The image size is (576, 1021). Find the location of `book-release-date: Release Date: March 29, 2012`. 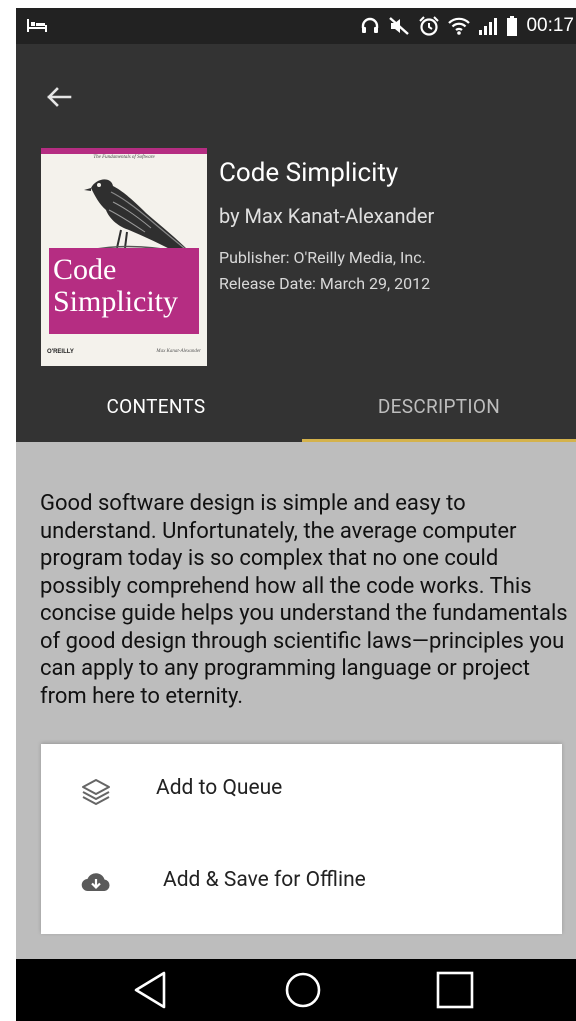

book-release-date: Release Date: March 29, 2012 is located at coordinates (325, 283).